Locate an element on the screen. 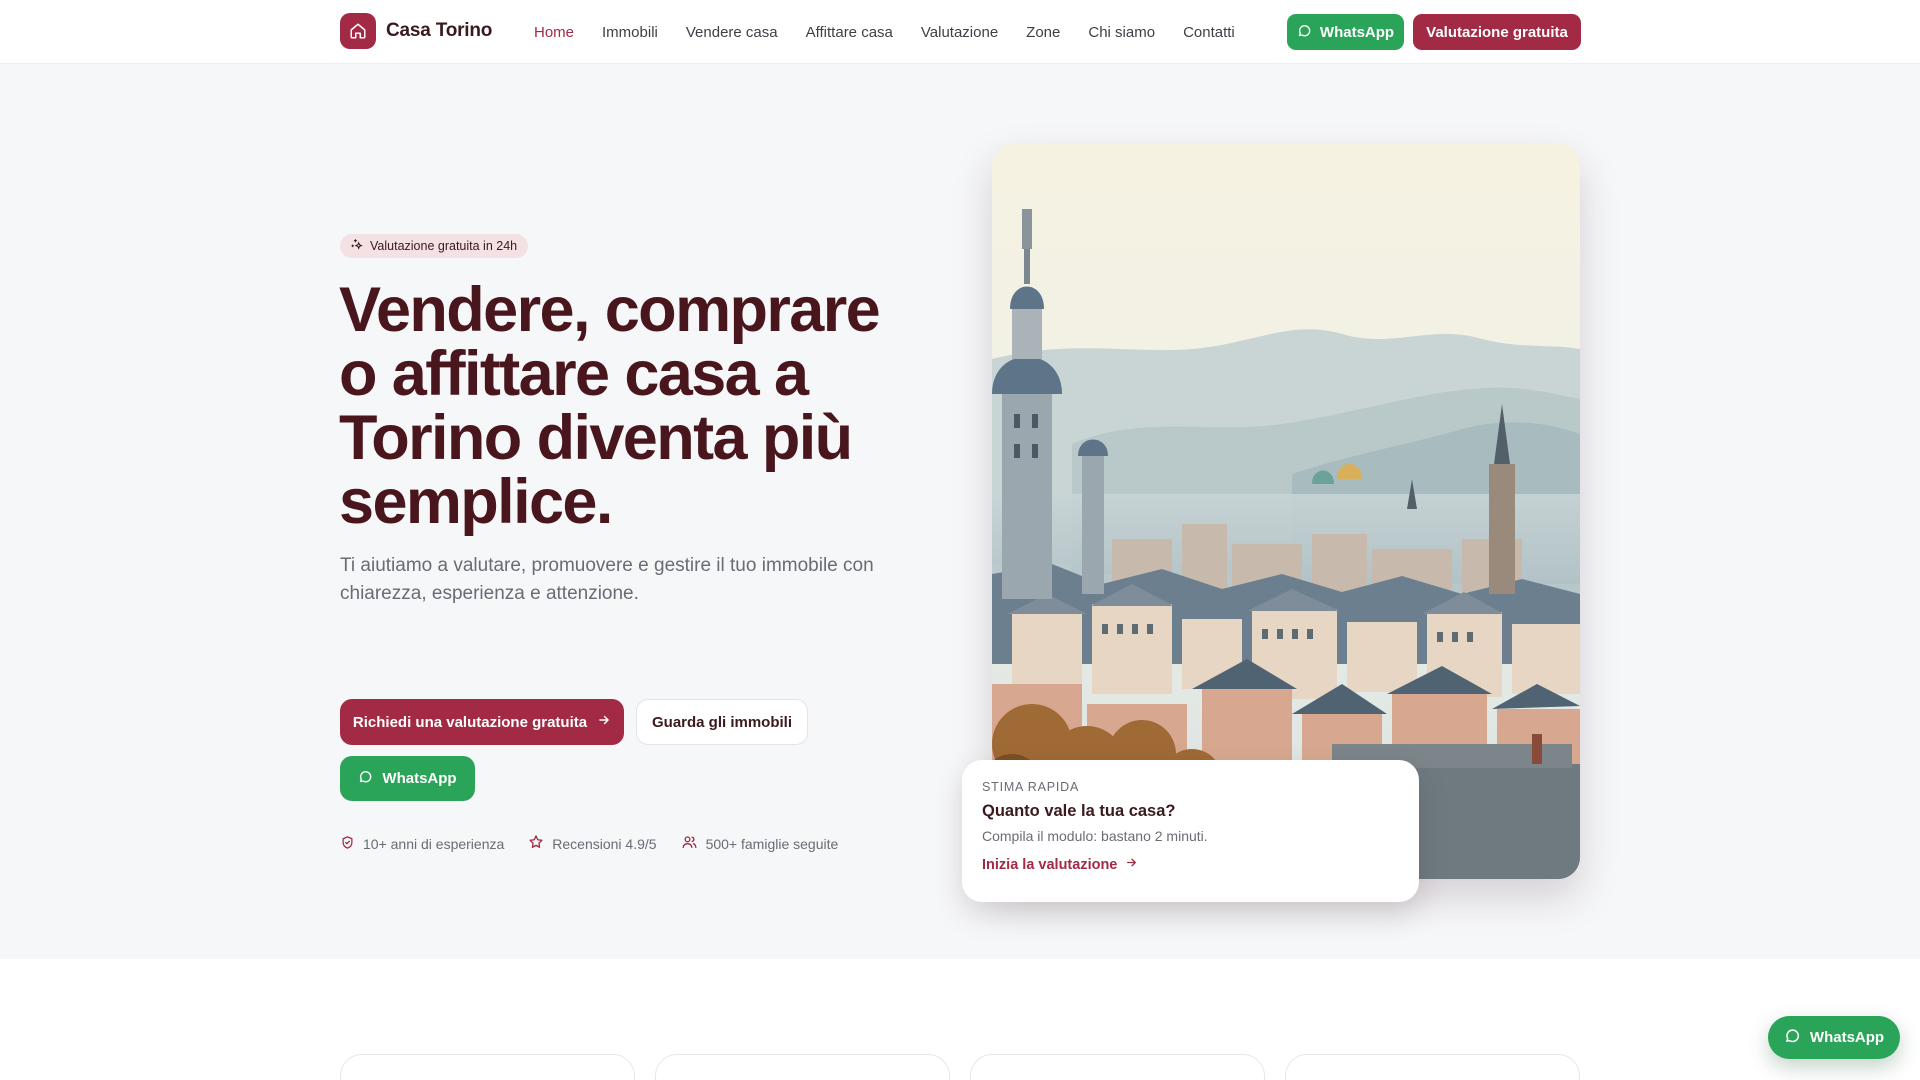 Image resolution: width=1920 pixels, height=1080 pixels. stat-families: 500+ famiglie seguite is located at coordinates (760, 843).